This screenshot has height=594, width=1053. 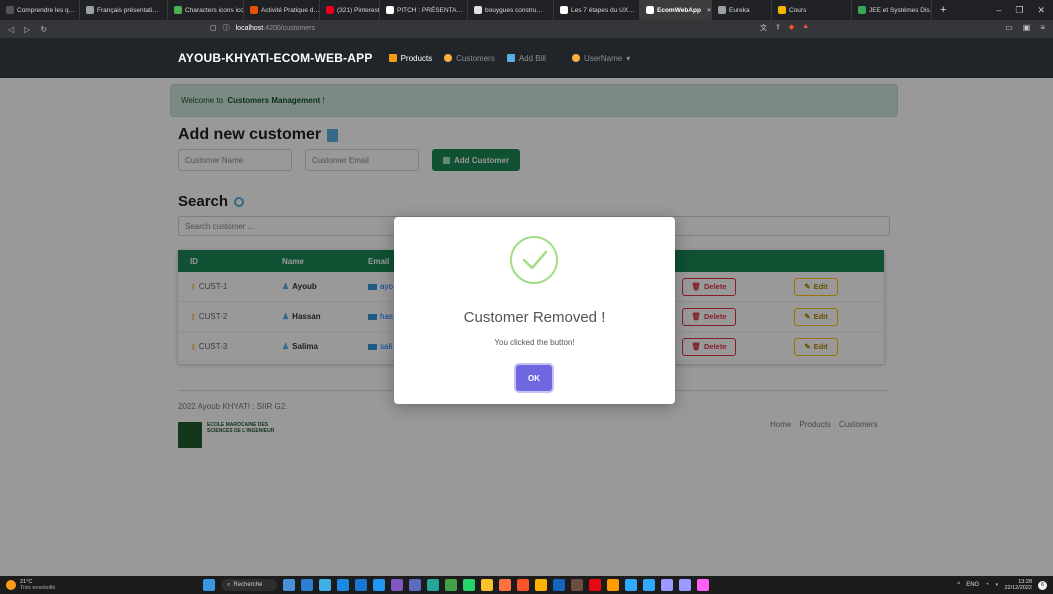 What do you see at coordinates (534, 260) in the screenshot?
I see `success-check-icon` at bounding box center [534, 260].